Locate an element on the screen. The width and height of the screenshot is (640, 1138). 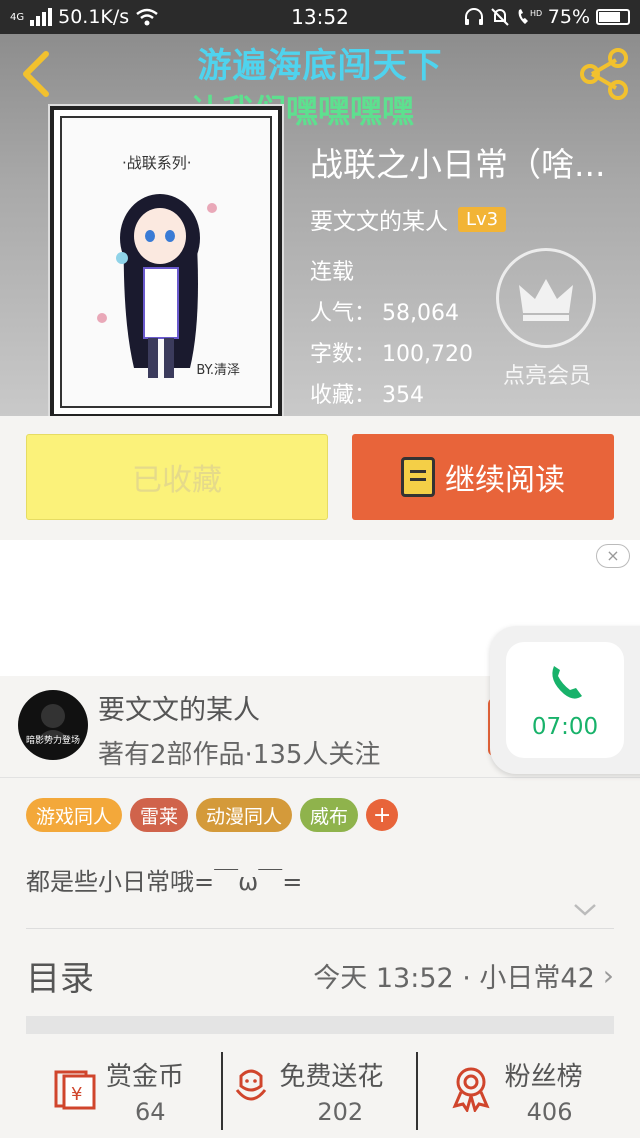
divider is located at coordinates (320, 928).